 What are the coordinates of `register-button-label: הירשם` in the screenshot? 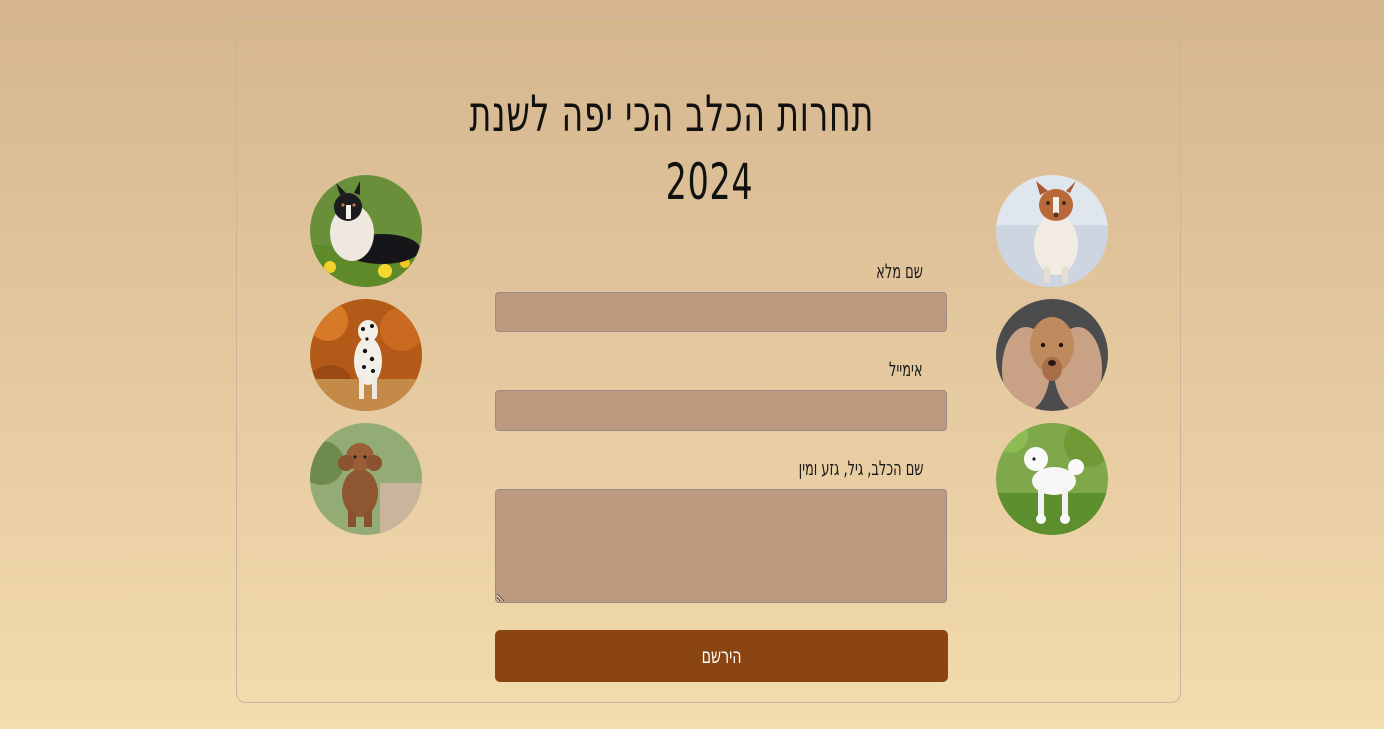 It's located at (721, 656).